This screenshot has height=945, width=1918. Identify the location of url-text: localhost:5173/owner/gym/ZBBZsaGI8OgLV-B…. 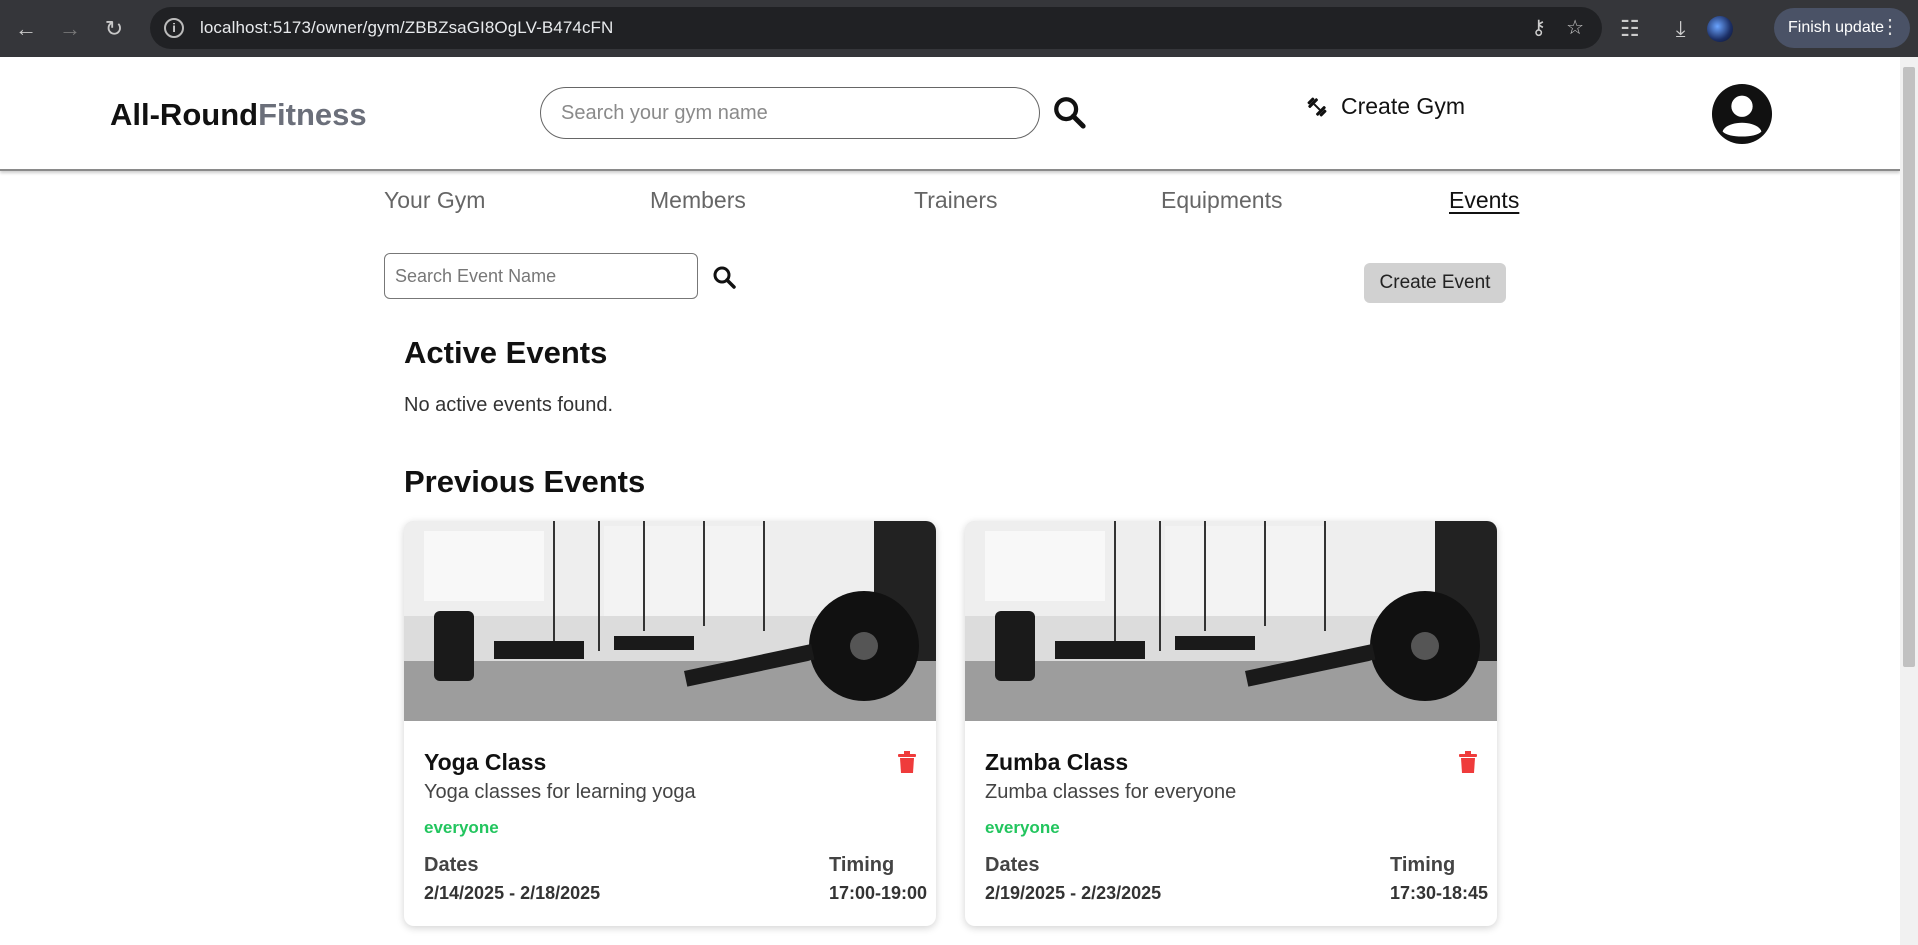
(406, 28).